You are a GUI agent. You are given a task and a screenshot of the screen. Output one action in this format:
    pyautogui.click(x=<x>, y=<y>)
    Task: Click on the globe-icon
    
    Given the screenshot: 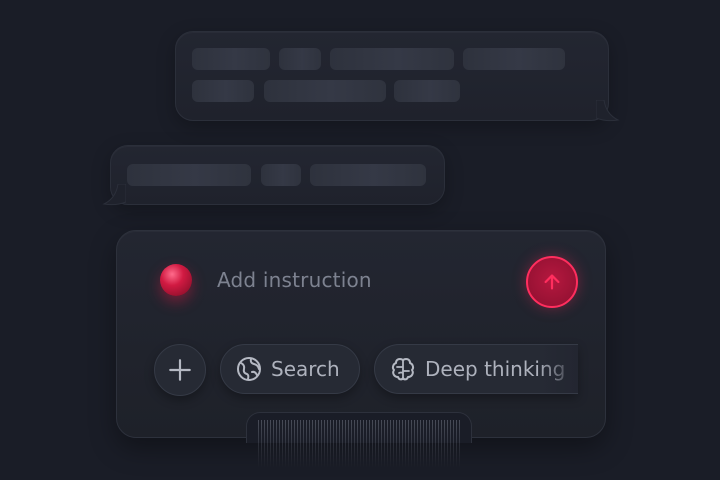 What is the action you would take?
    pyautogui.click(x=249, y=369)
    